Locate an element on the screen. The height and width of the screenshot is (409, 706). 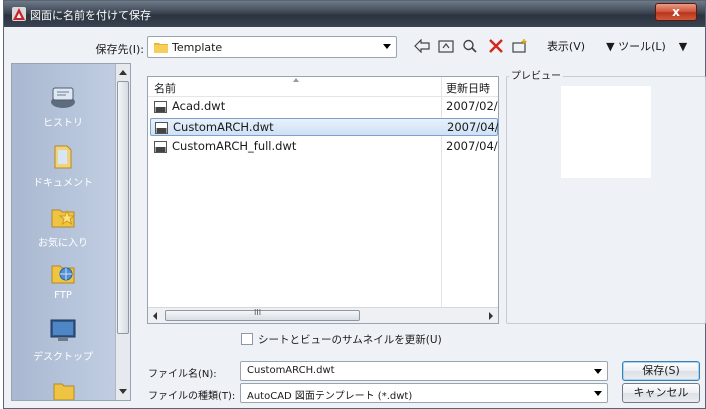
ftp-icon is located at coordinates (63, 274).